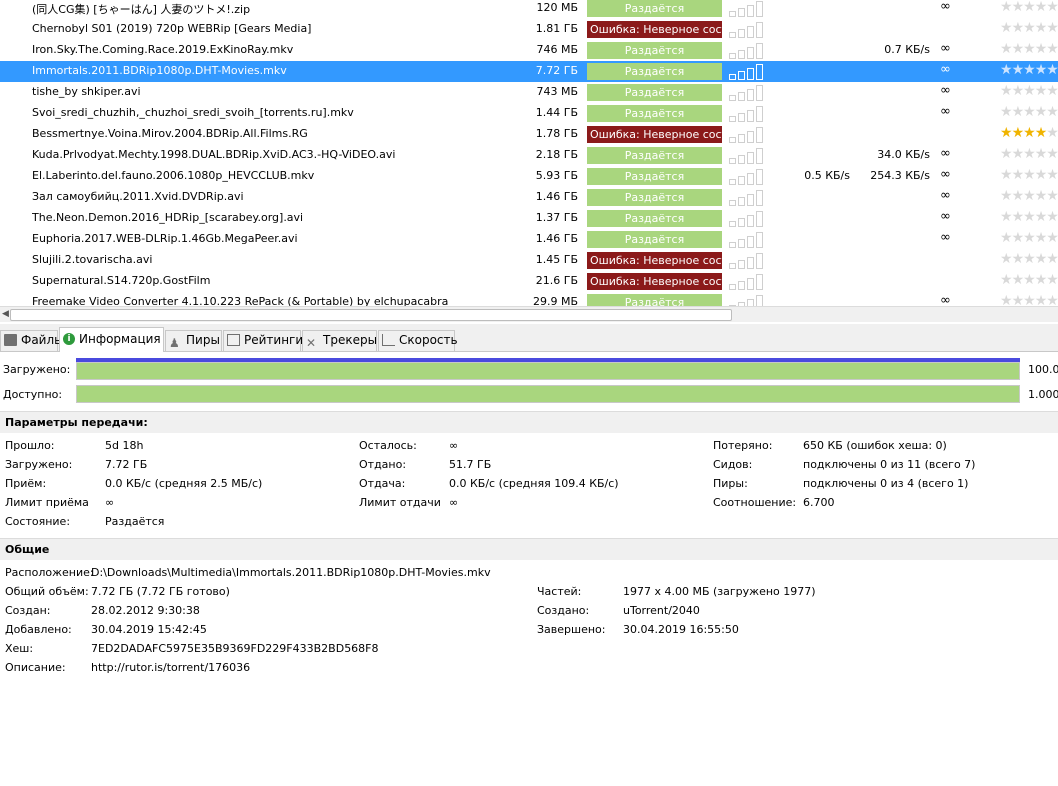 Image resolution: width=1058 pixels, height=786 pixels. I want to click on tab-speed: Скорость, so click(418, 340).